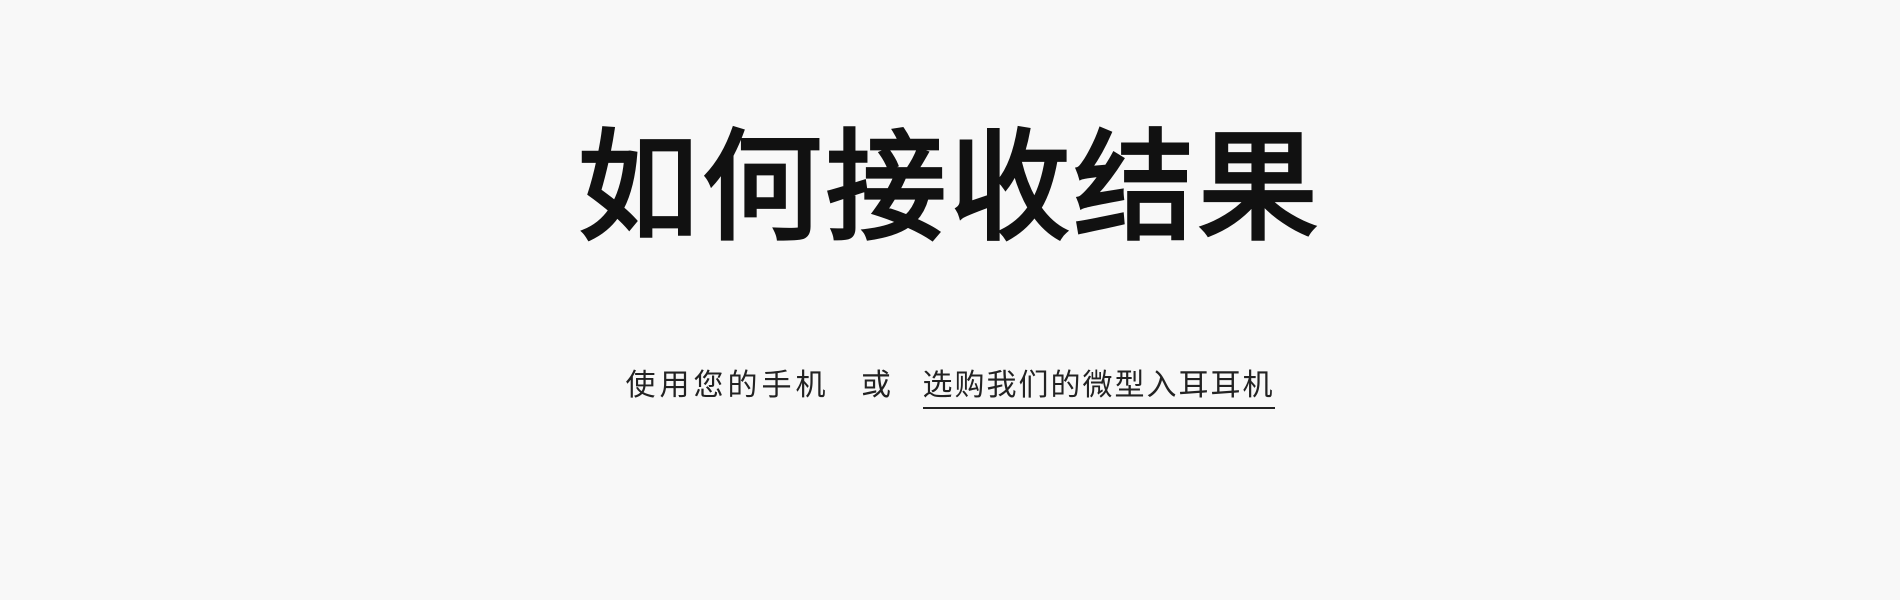 This screenshot has height=600, width=1900. Describe the element at coordinates (950, 187) in the screenshot. I see `page-title: 如何接收结果` at that location.